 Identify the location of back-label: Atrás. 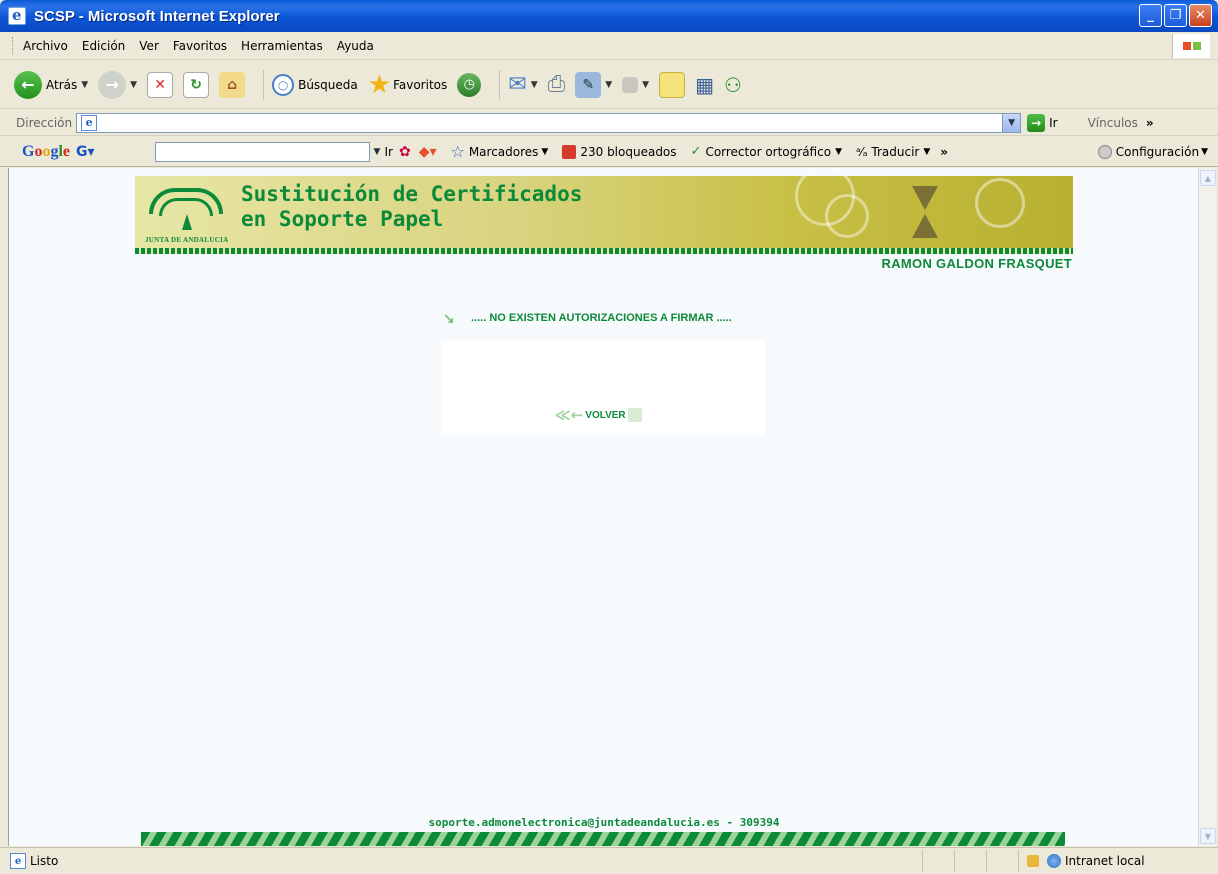
(62, 84).